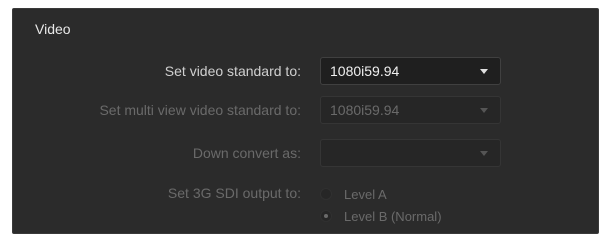  I want to click on down-convert-label: Down convert as:, so click(246, 153).